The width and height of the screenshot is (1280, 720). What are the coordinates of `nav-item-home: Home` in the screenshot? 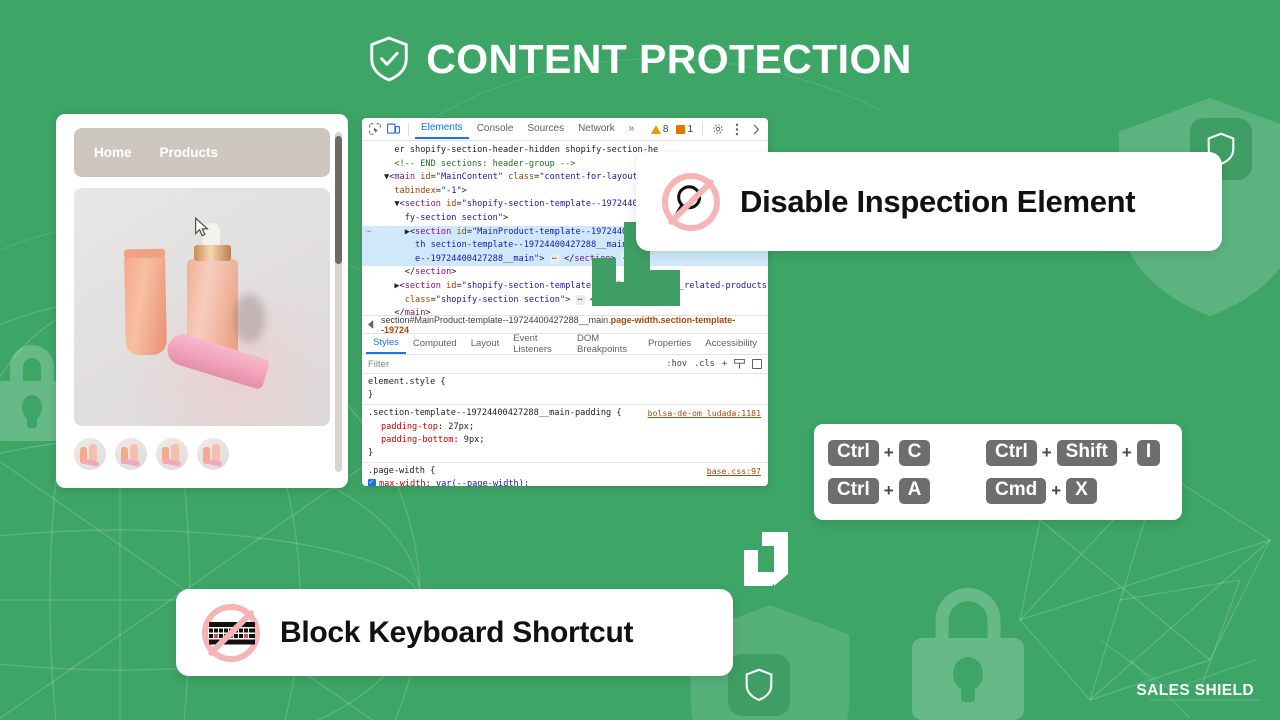 It's located at (113, 152).